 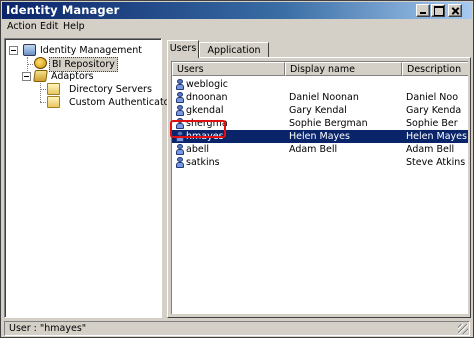 What do you see at coordinates (313, 149) in the screenshot?
I see `cell-display-name: Adam Bell` at bounding box center [313, 149].